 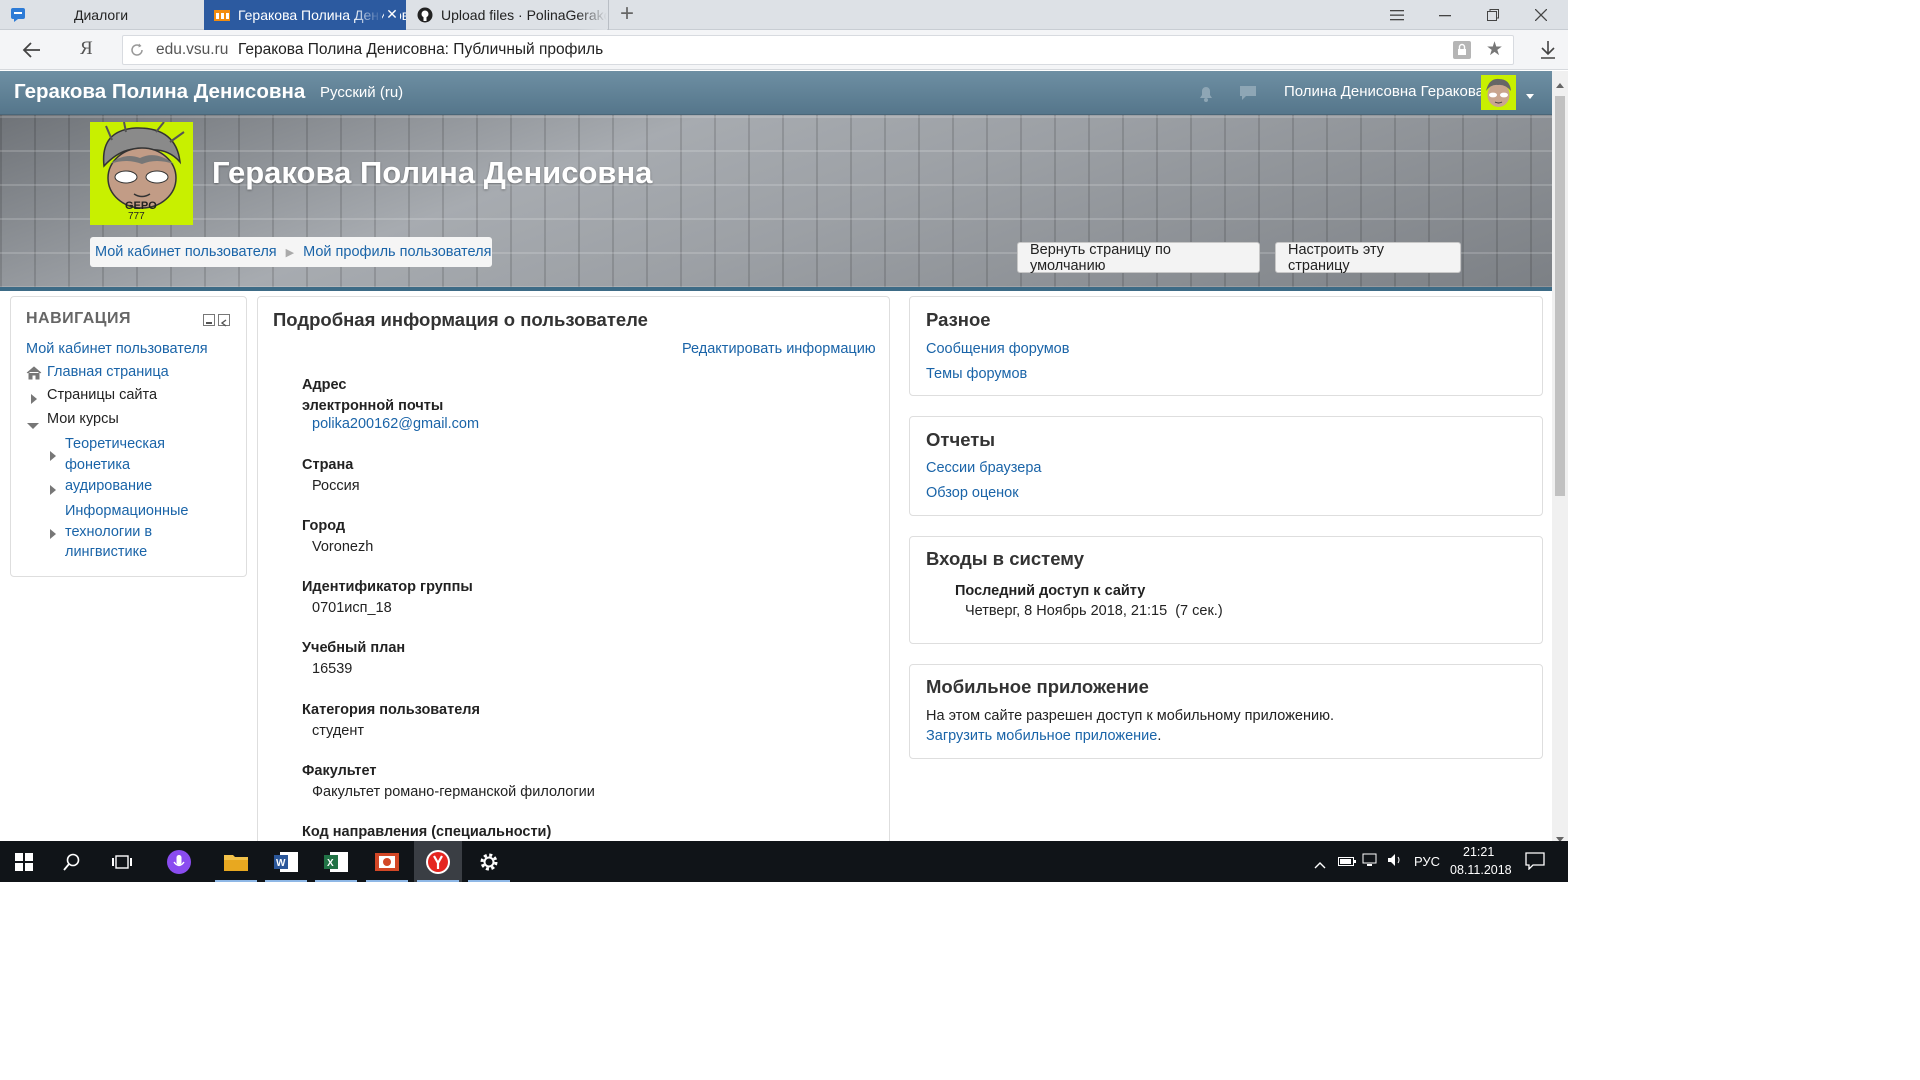 What do you see at coordinates (1535, 861) in the screenshot?
I see `notifications-icon` at bounding box center [1535, 861].